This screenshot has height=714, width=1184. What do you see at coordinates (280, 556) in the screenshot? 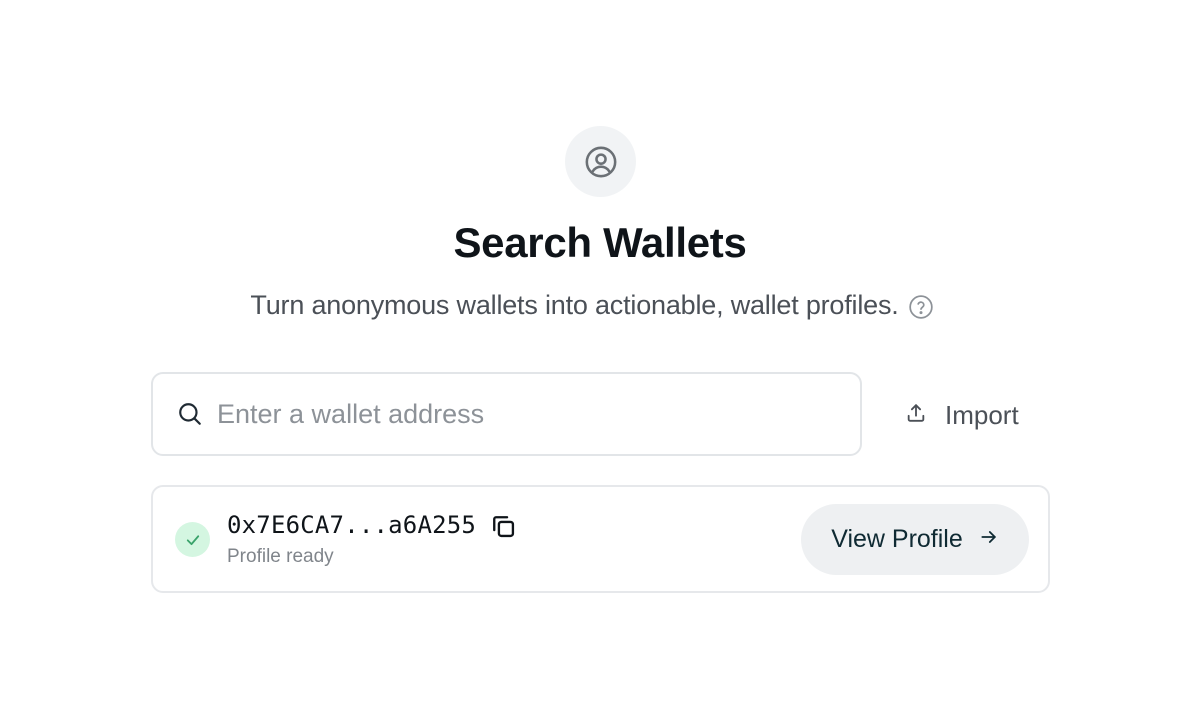
I see `profile-status: Profile ready` at bounding box center [280, 556].